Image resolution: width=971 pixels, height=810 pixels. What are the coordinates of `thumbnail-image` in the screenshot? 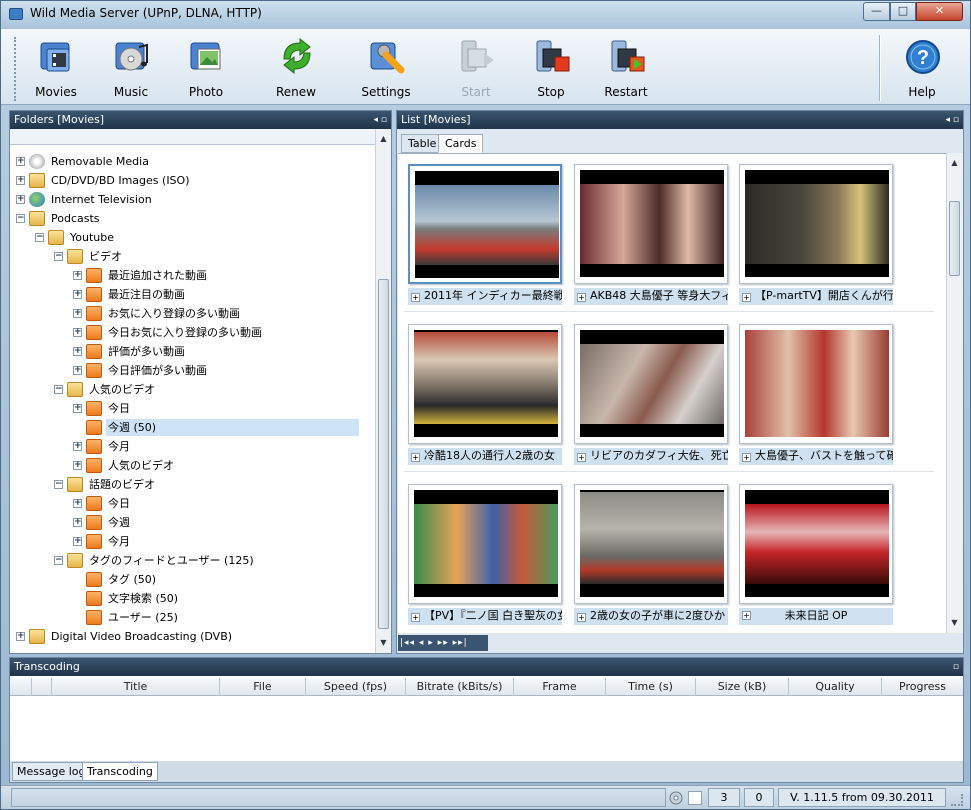 It's located at (817, 383).